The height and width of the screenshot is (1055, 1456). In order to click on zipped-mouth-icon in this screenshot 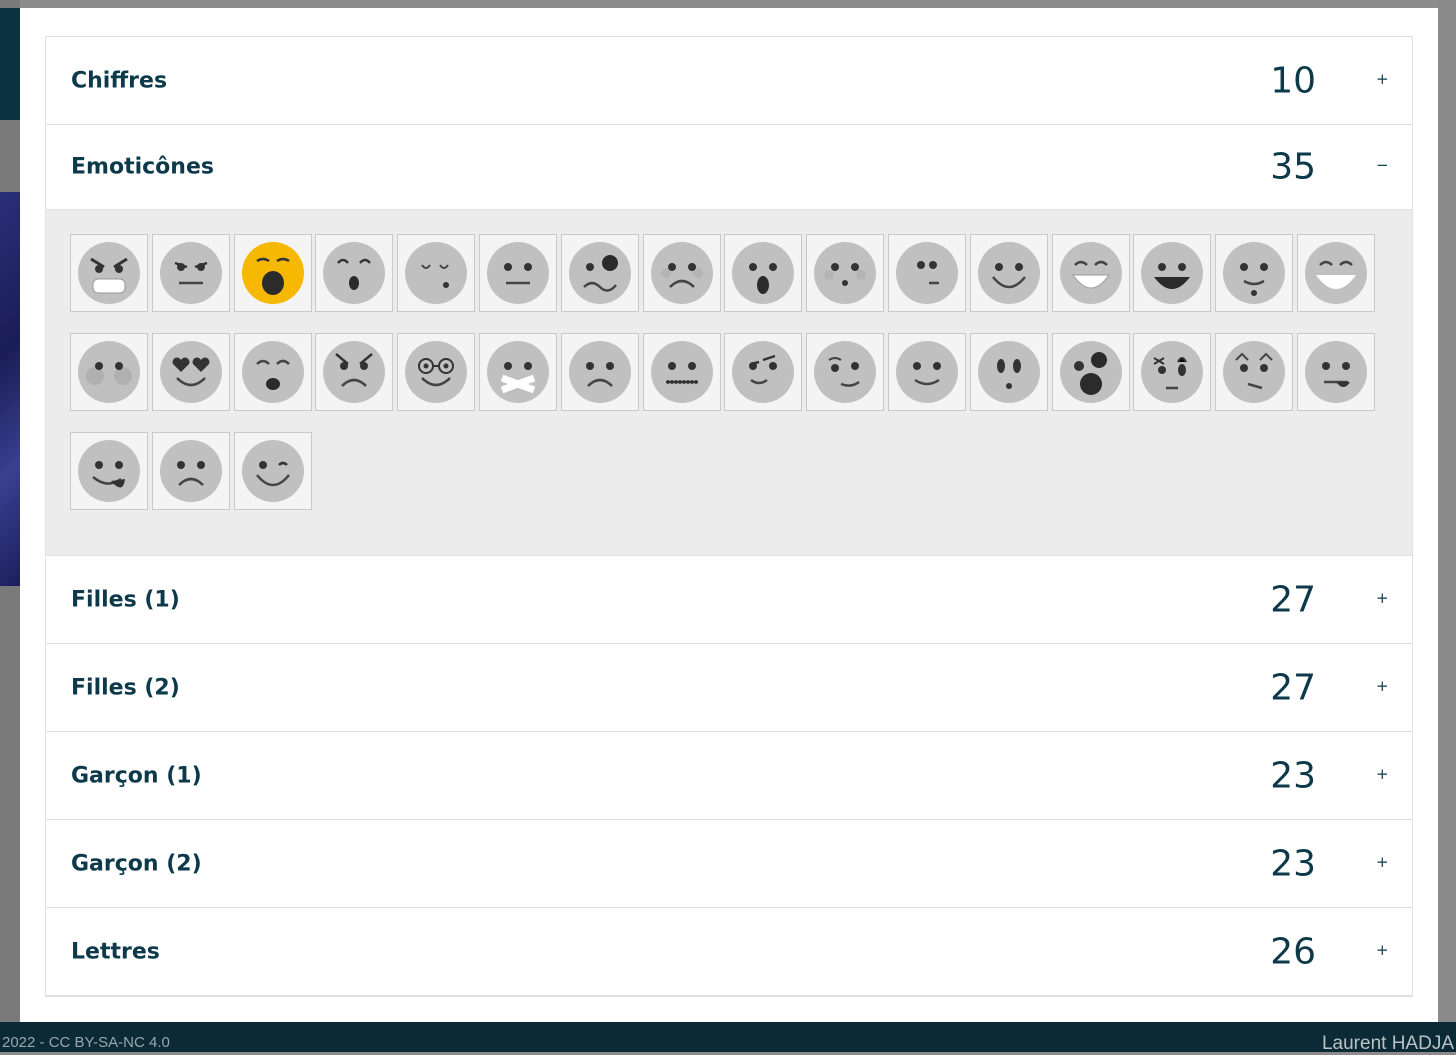, I will do `click(681, 372)`.